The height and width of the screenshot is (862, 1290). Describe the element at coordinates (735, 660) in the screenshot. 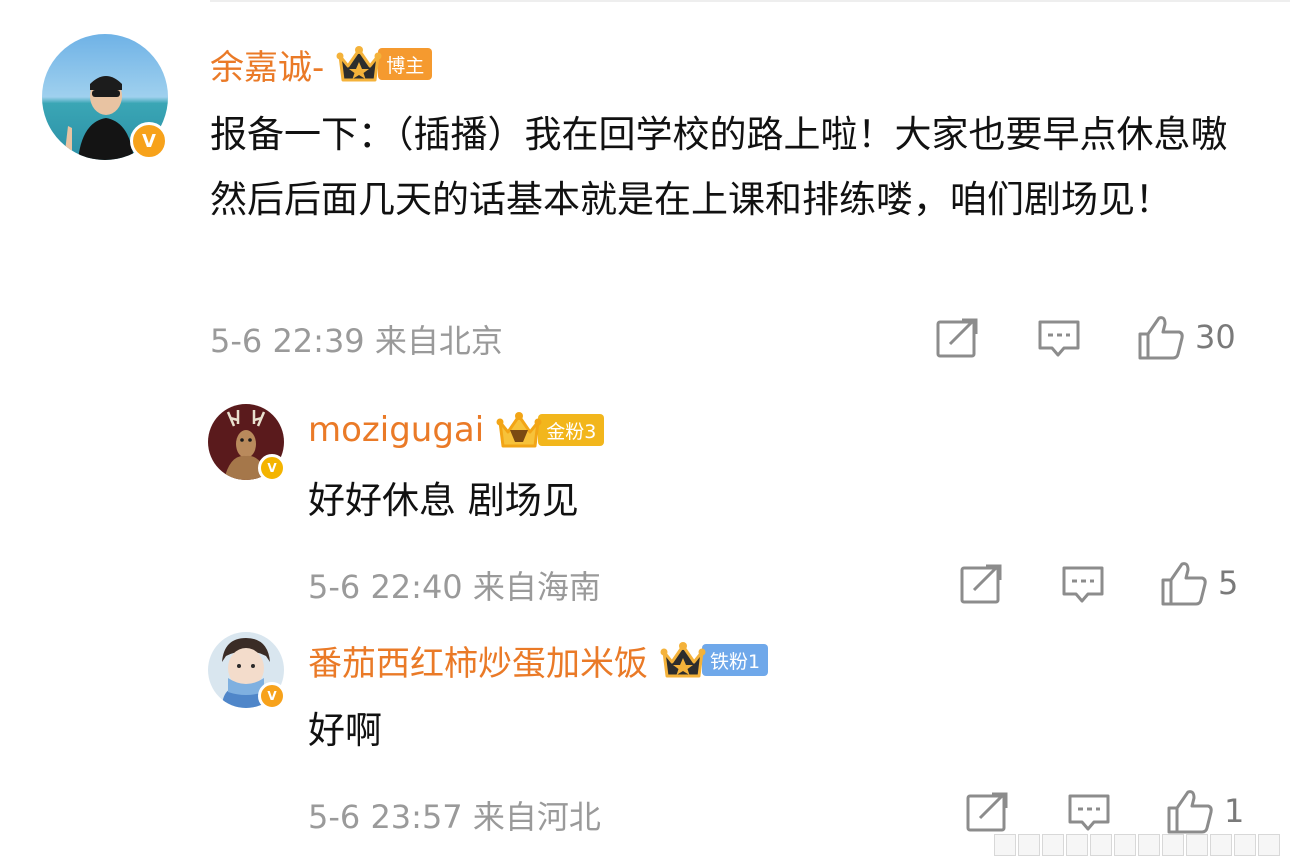

I see `badge-label: 铁粉1` at that location.